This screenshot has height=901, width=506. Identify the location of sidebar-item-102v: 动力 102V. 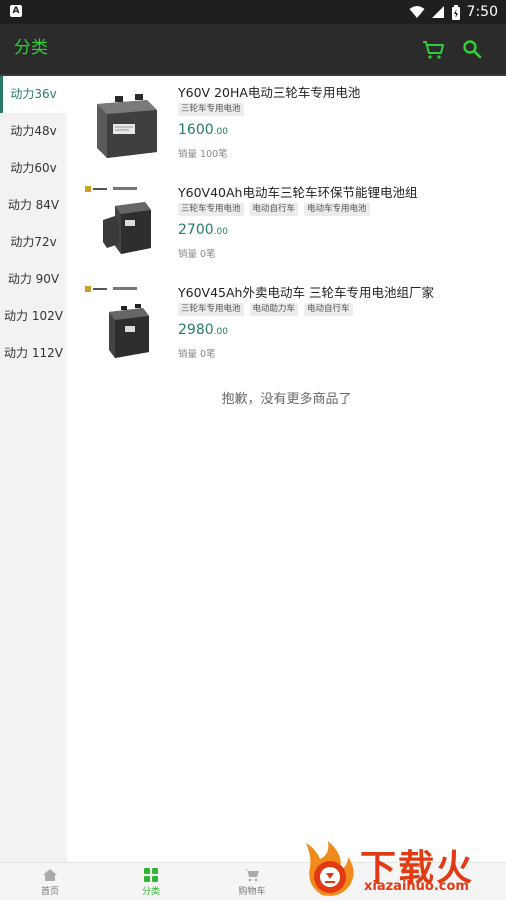
(33, 316).